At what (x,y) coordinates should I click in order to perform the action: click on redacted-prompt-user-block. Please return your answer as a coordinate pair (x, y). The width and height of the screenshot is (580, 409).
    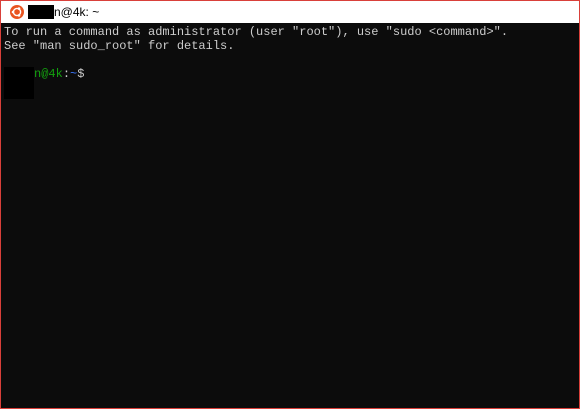
    Looking at the image, I should click on (19, 83).